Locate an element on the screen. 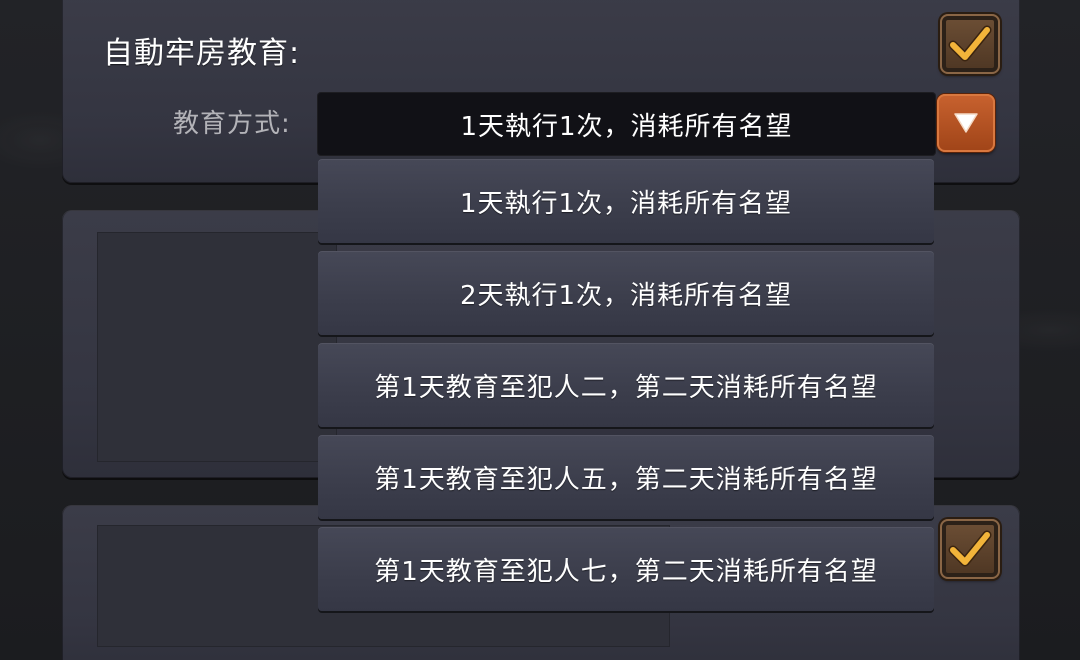 This screenshot has height=660, width=1080. dropdown-option: 第1天教育至犯人五，第二天消耗所有名望 is located at coordinates (626, 477).